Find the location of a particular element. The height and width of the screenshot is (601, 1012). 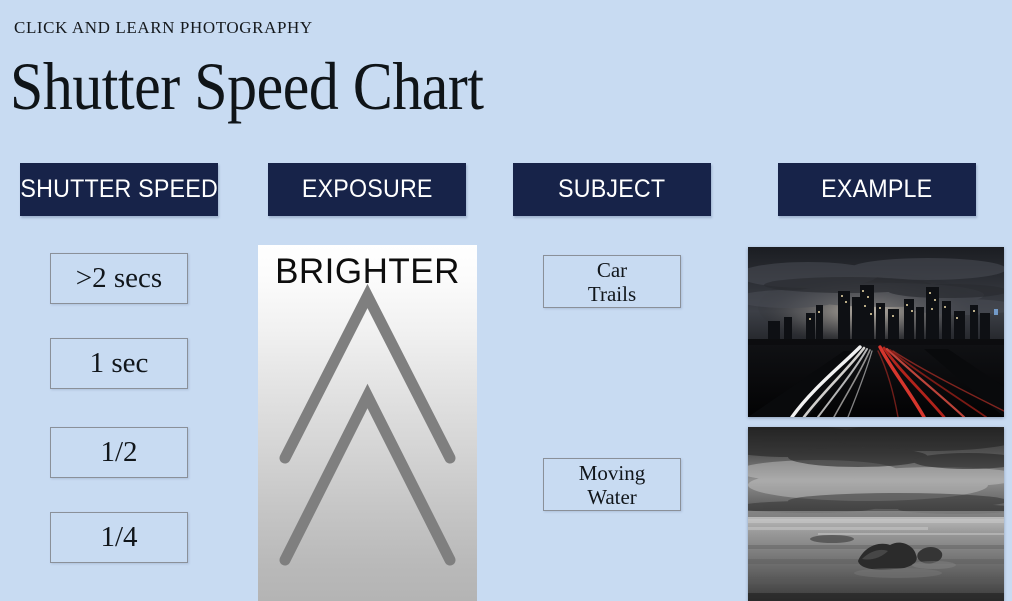

example-photo-moving-water is located at coordinates (876, 514).